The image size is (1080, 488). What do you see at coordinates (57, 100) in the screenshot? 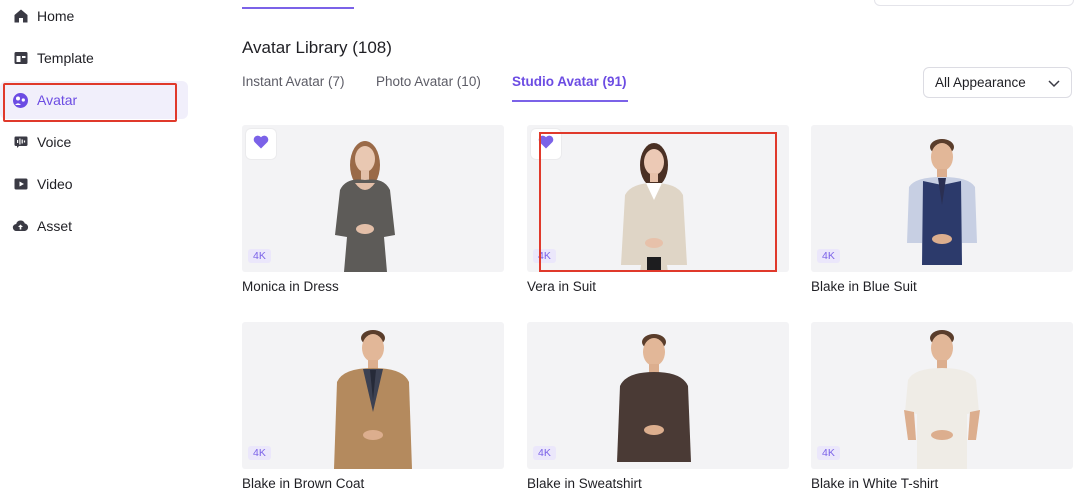
I see `sidebar-item-label: Avatar` at bounding box center [57, 100].